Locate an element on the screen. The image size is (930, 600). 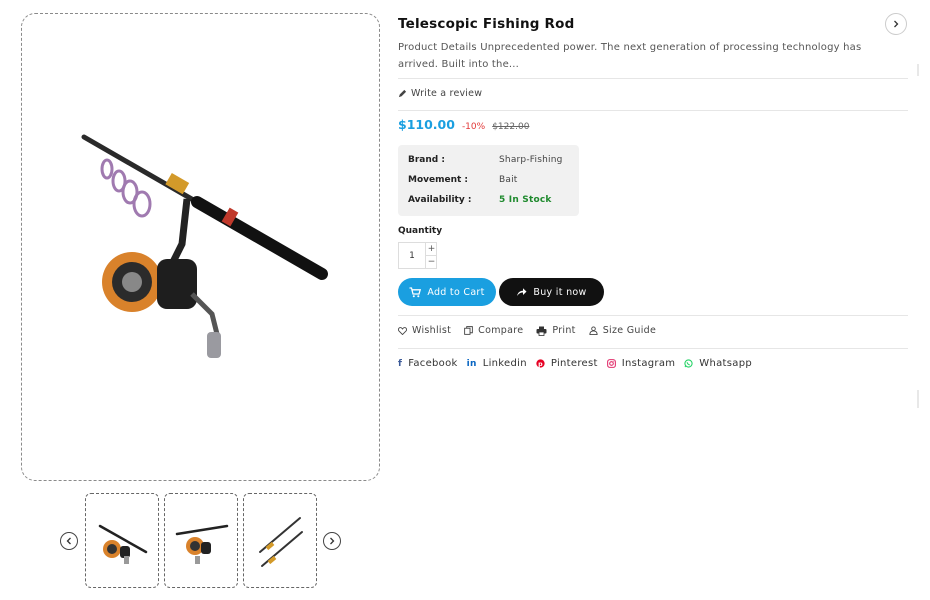
pencil-icon is located at coordinates (402, 93).